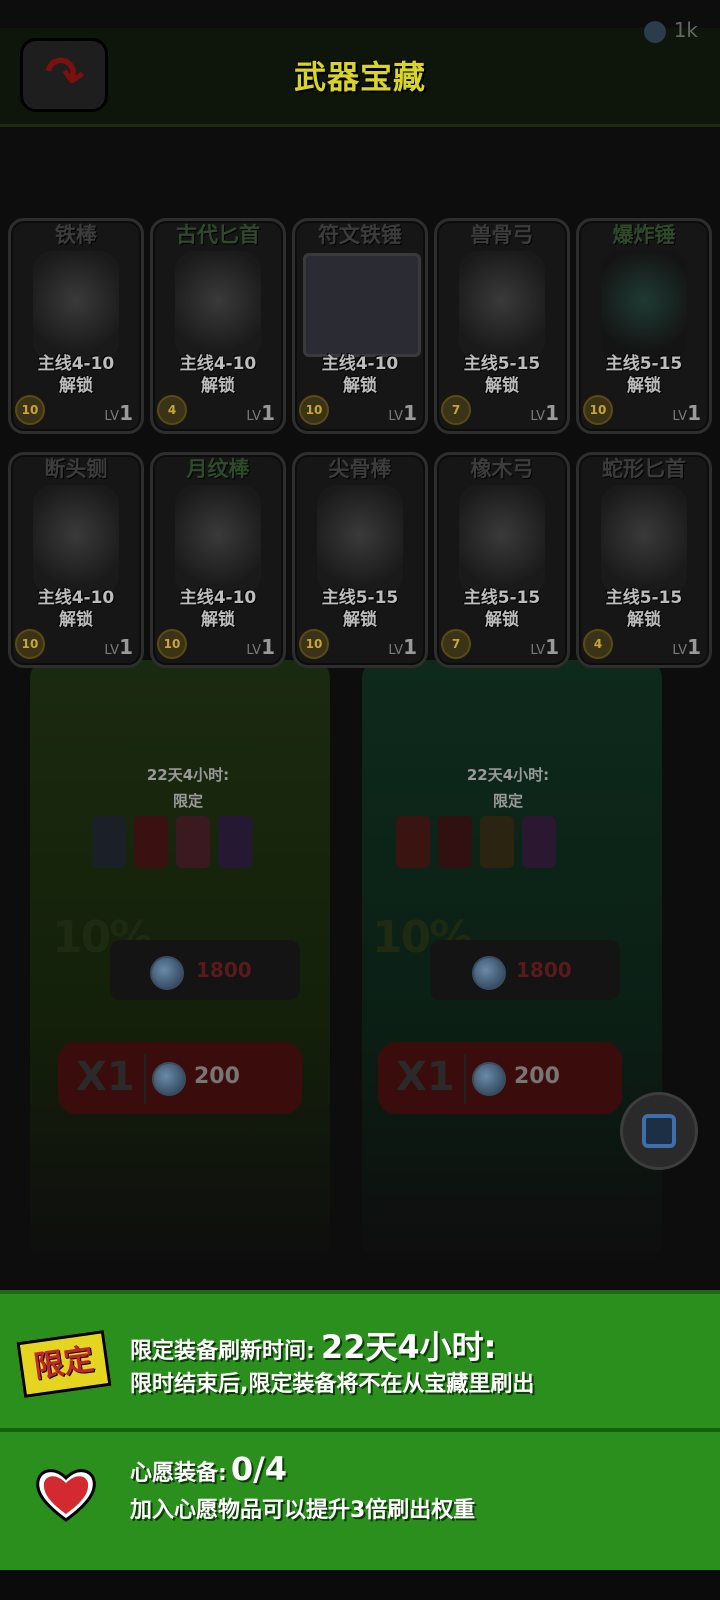 The height and width of the screenshot is (1600, 720). I want to click on heart-icon, so click(66, 1495).